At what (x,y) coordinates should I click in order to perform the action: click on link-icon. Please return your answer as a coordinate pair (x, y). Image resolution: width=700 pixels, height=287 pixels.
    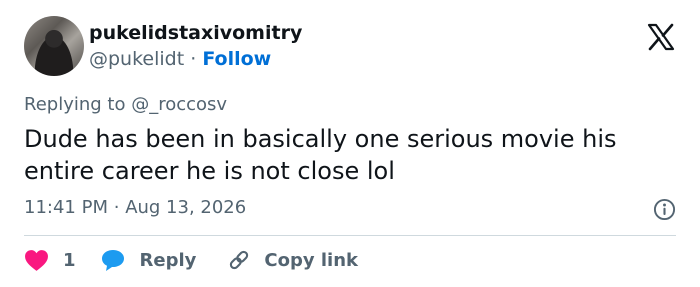
    Looking at the image, I should click on (239, 260).